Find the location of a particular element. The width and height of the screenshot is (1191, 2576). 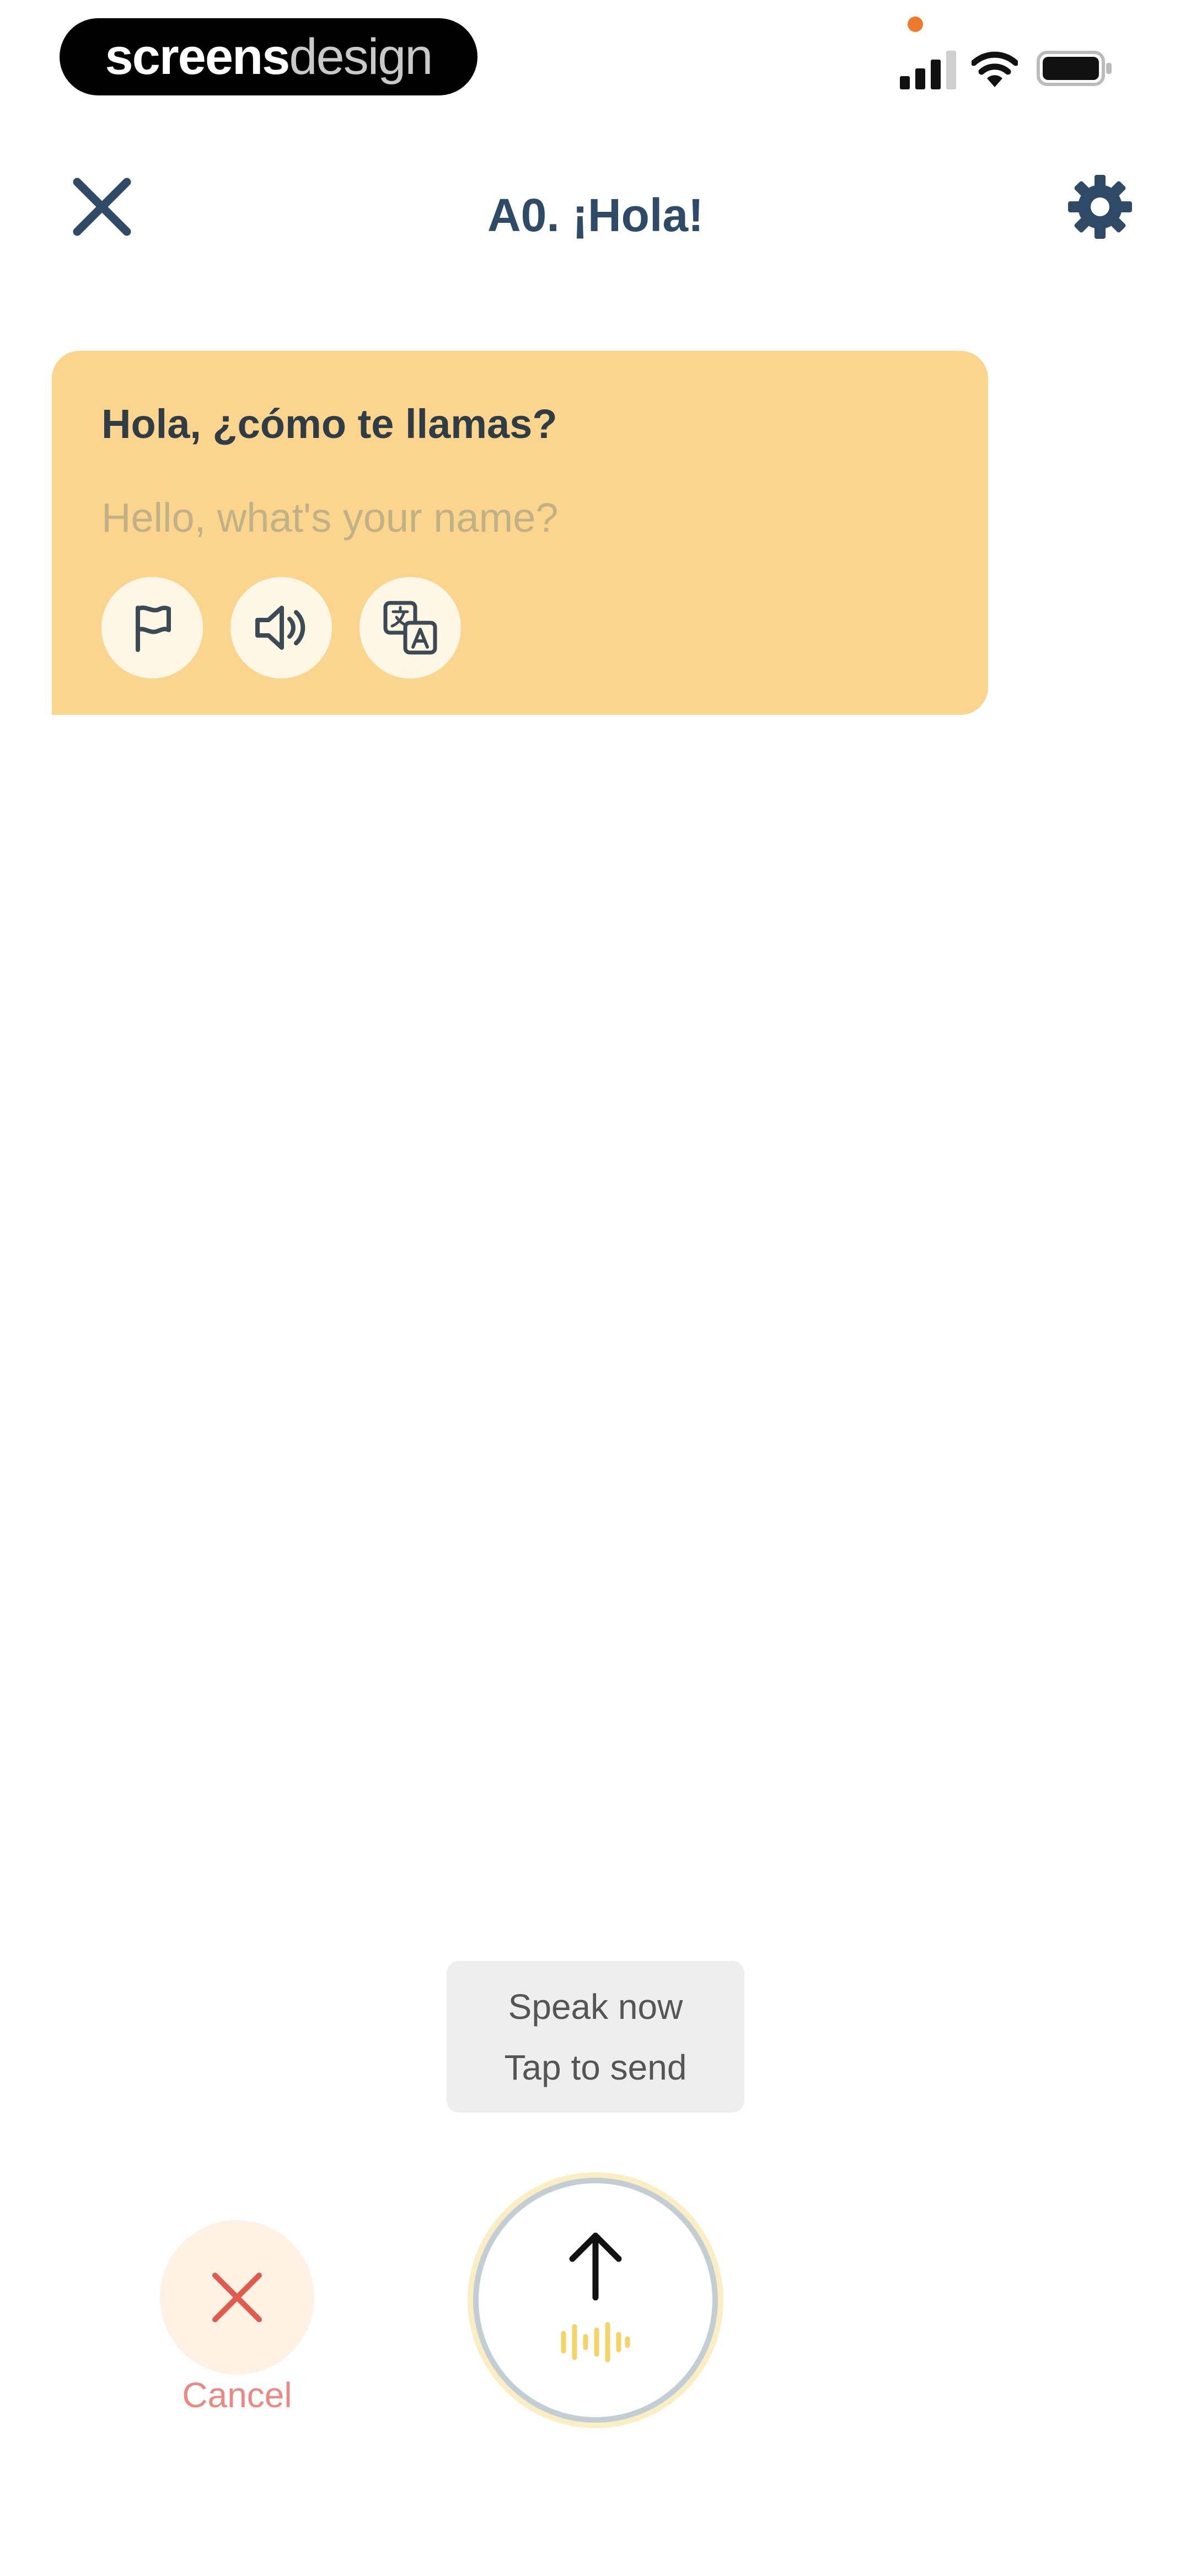

sound-wave-icon is located at coordinates (595, 2342).